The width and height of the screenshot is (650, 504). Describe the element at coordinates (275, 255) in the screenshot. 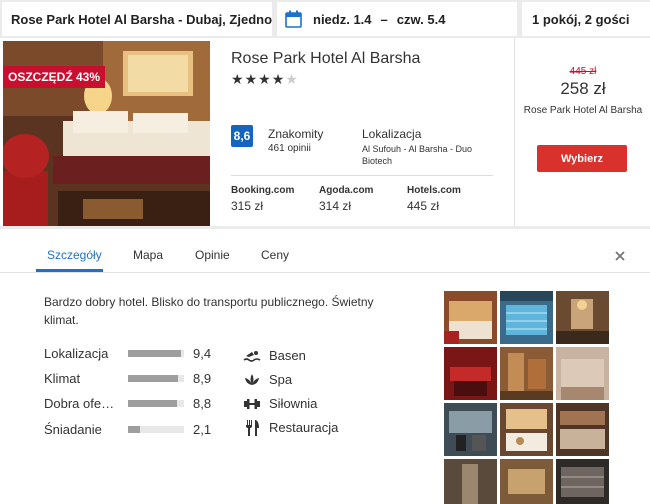

I see `tab-prices: Ceny` at that location.